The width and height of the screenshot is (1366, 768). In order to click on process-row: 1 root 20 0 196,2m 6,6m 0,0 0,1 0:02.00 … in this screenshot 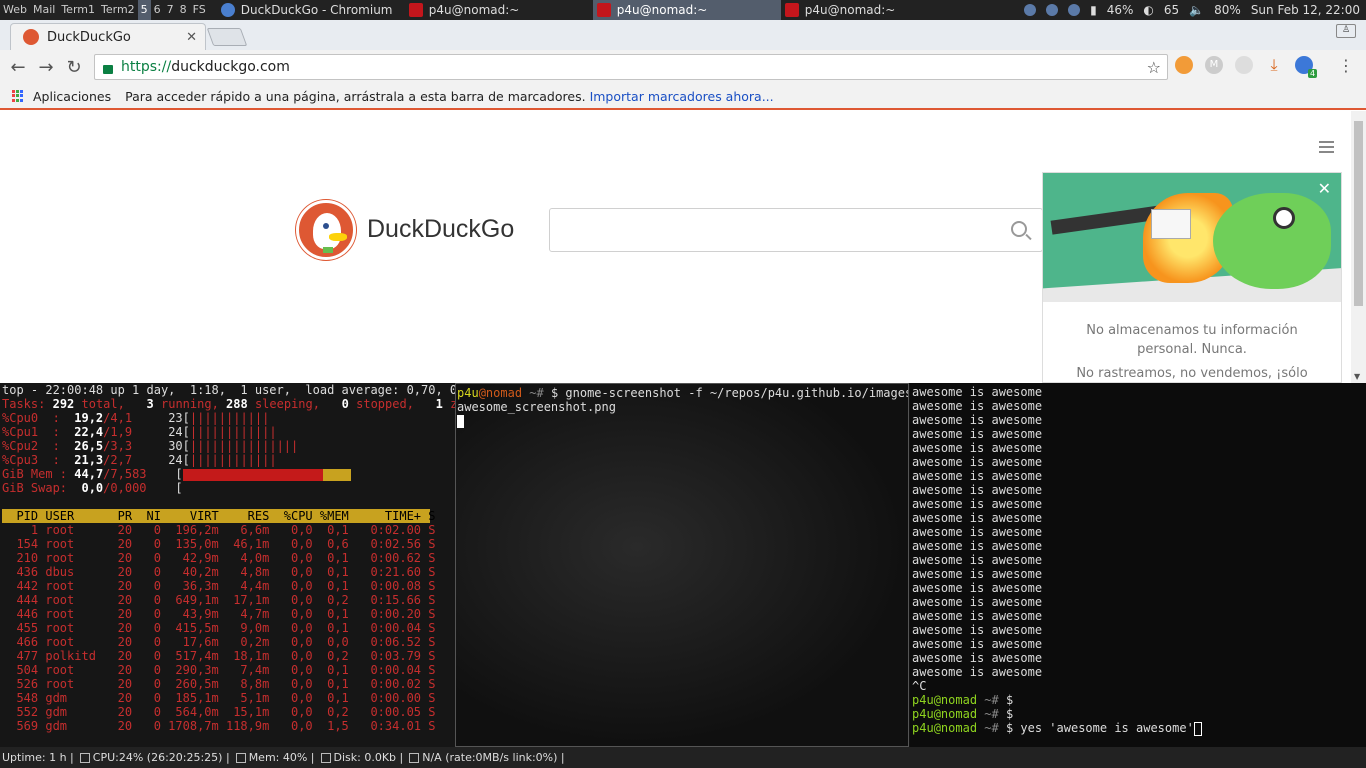, I will do `click(228, 530)`.